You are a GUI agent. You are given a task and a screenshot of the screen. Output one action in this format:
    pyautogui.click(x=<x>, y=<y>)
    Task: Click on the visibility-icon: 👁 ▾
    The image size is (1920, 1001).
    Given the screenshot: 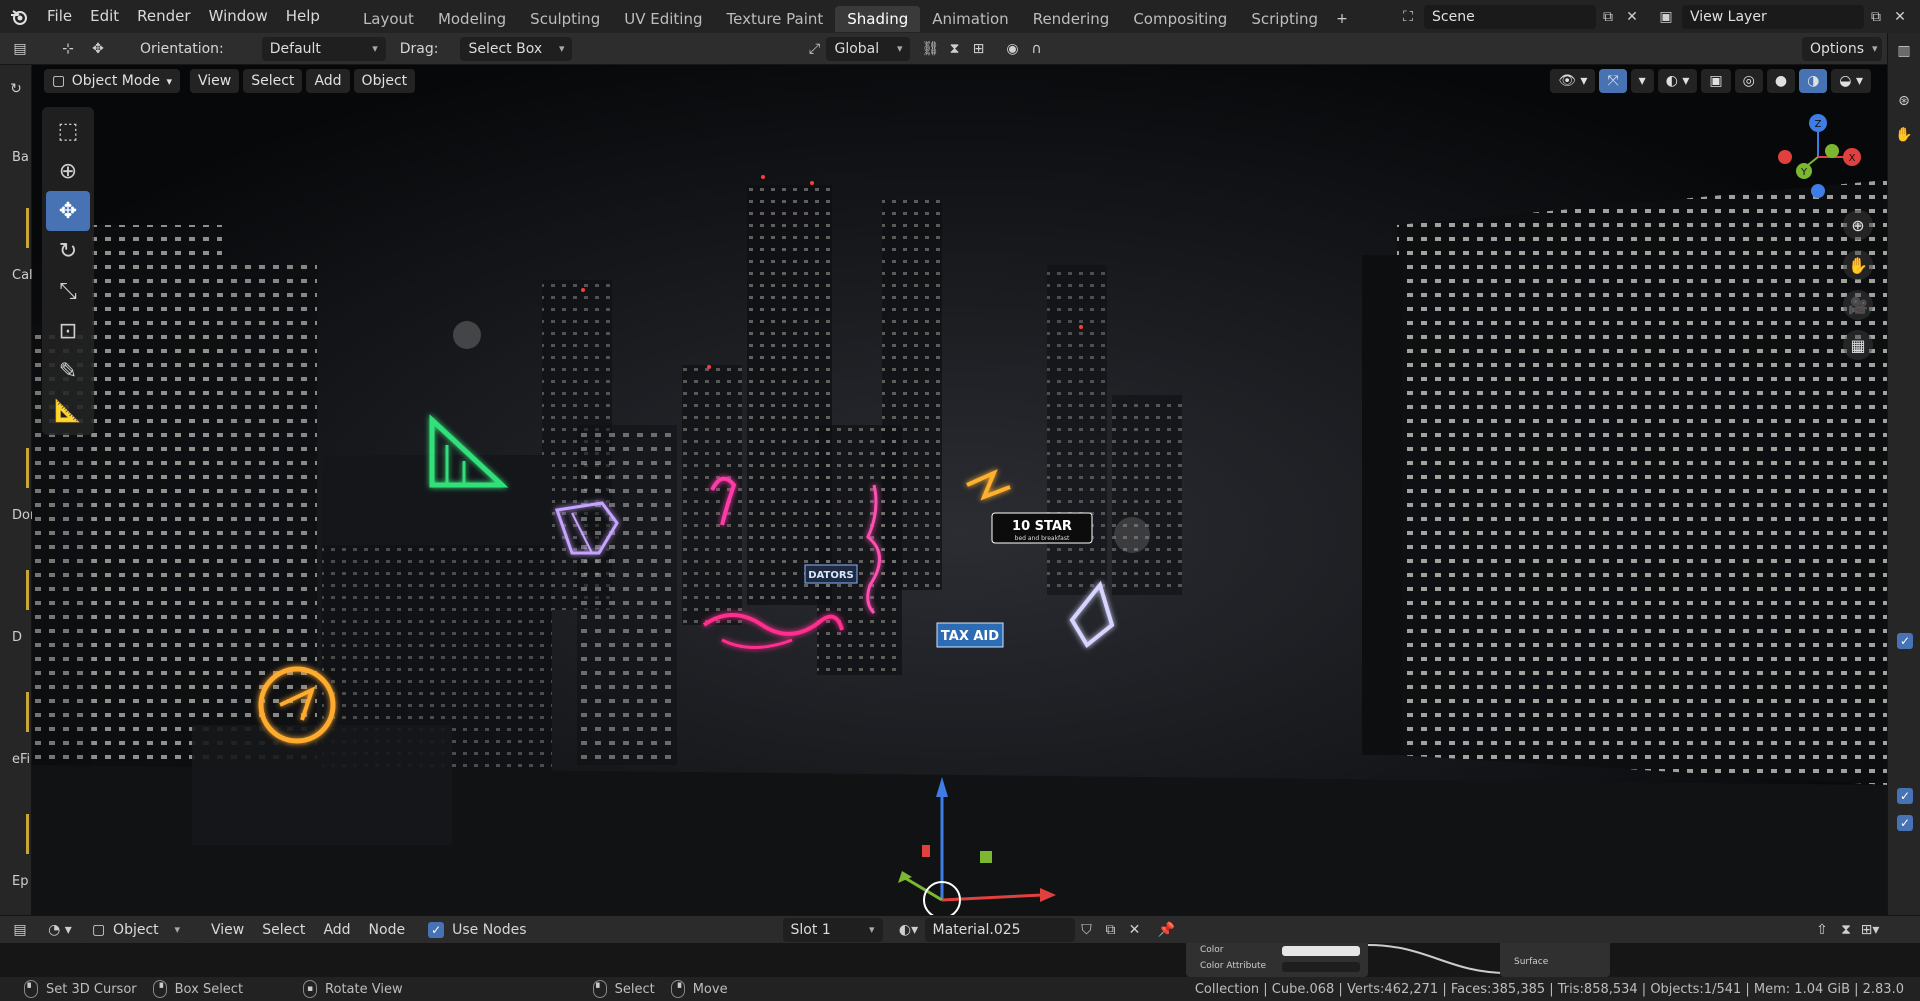 What is the action you would take?
    pyautogui.click(x=1573, y=81)
    